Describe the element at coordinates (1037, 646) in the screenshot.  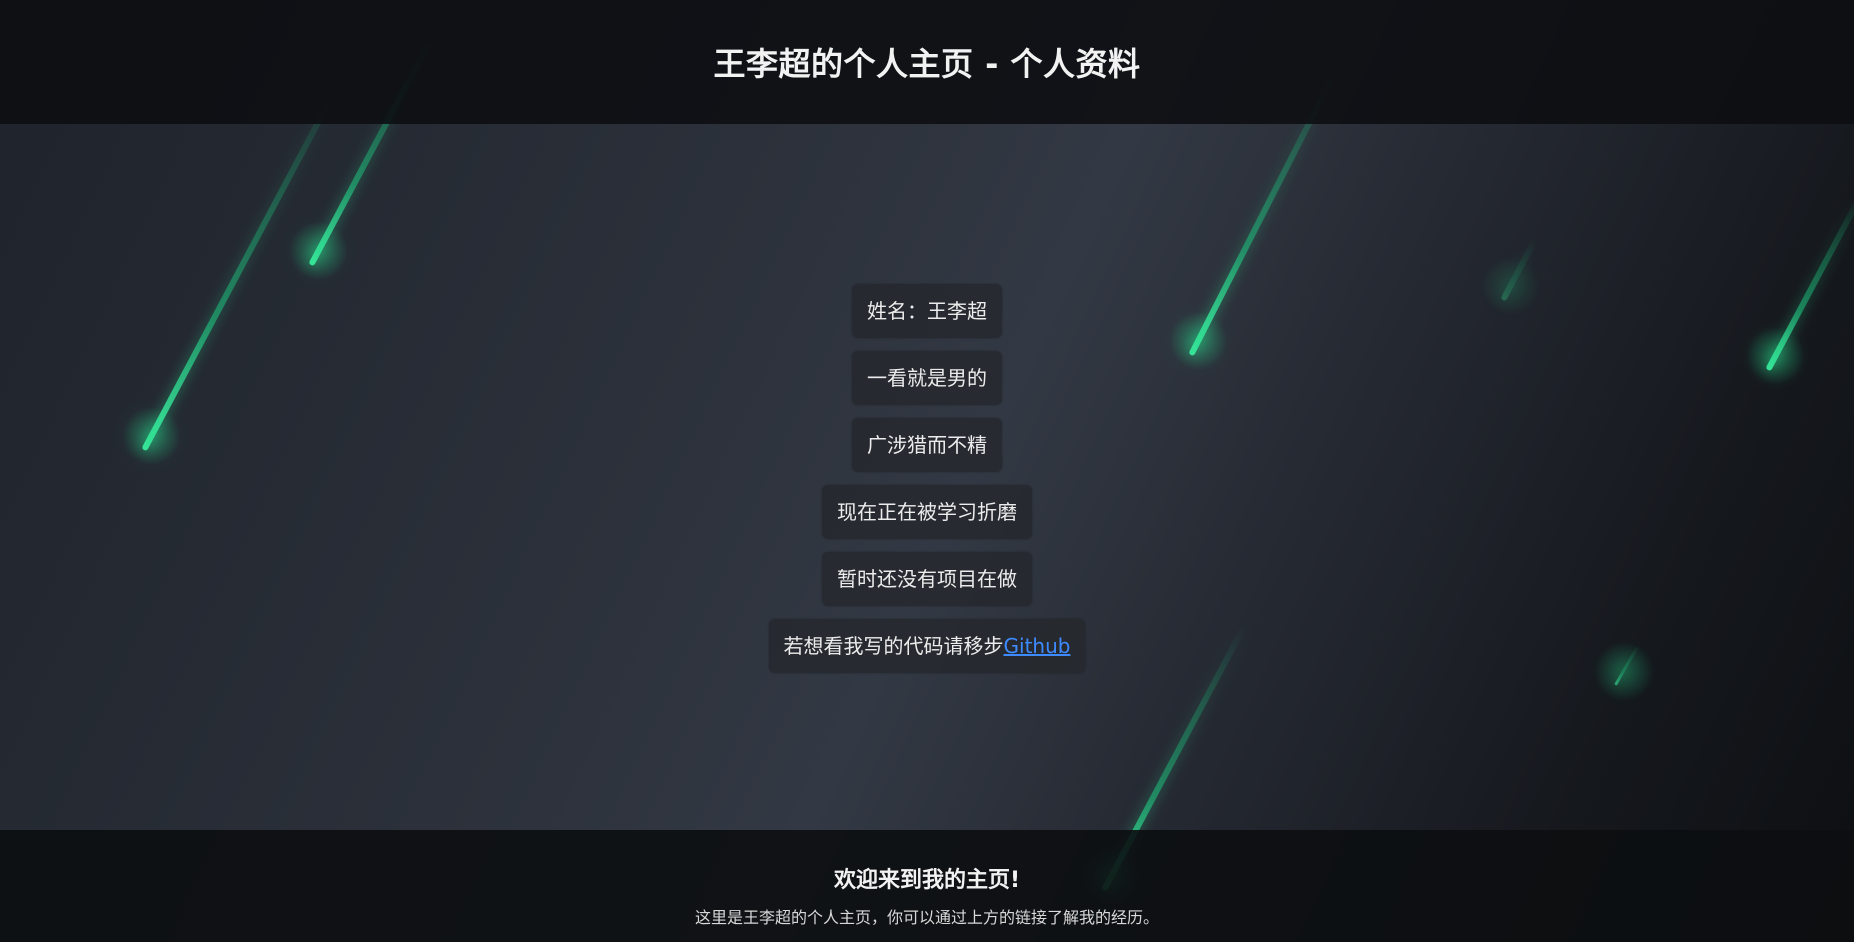
I see `github-link: Github` at that location.